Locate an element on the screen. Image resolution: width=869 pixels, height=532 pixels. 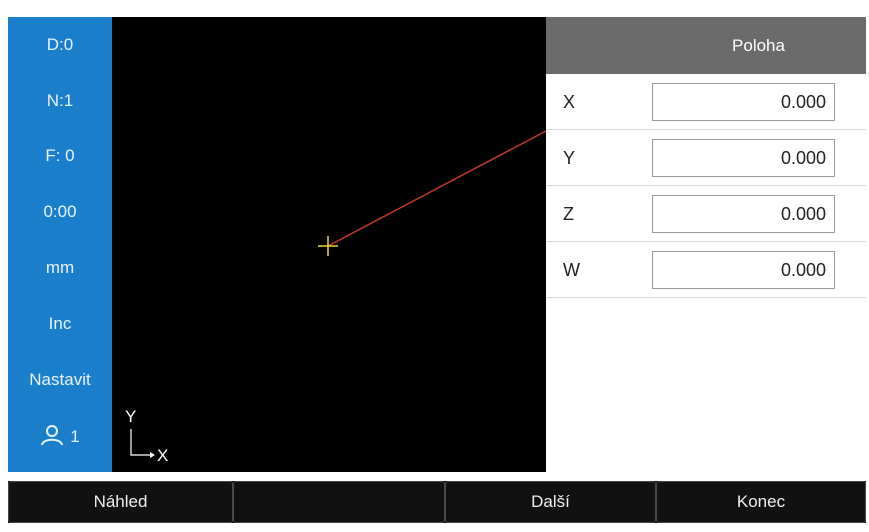
status-setup: Nastavit is located at coordinates (60, 380).